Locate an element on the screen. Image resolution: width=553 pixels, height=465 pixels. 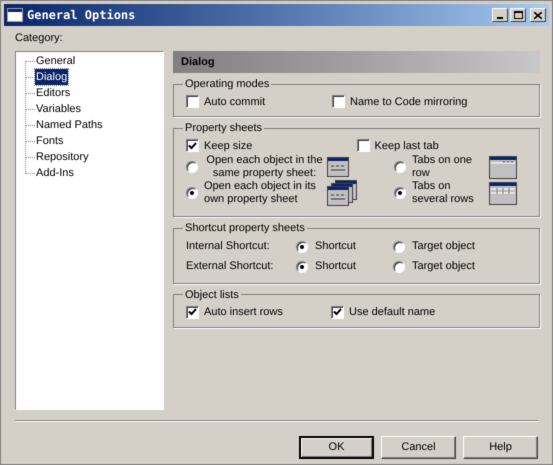
group-title: Shortcut property sheets is located at coordinates (245, 228).